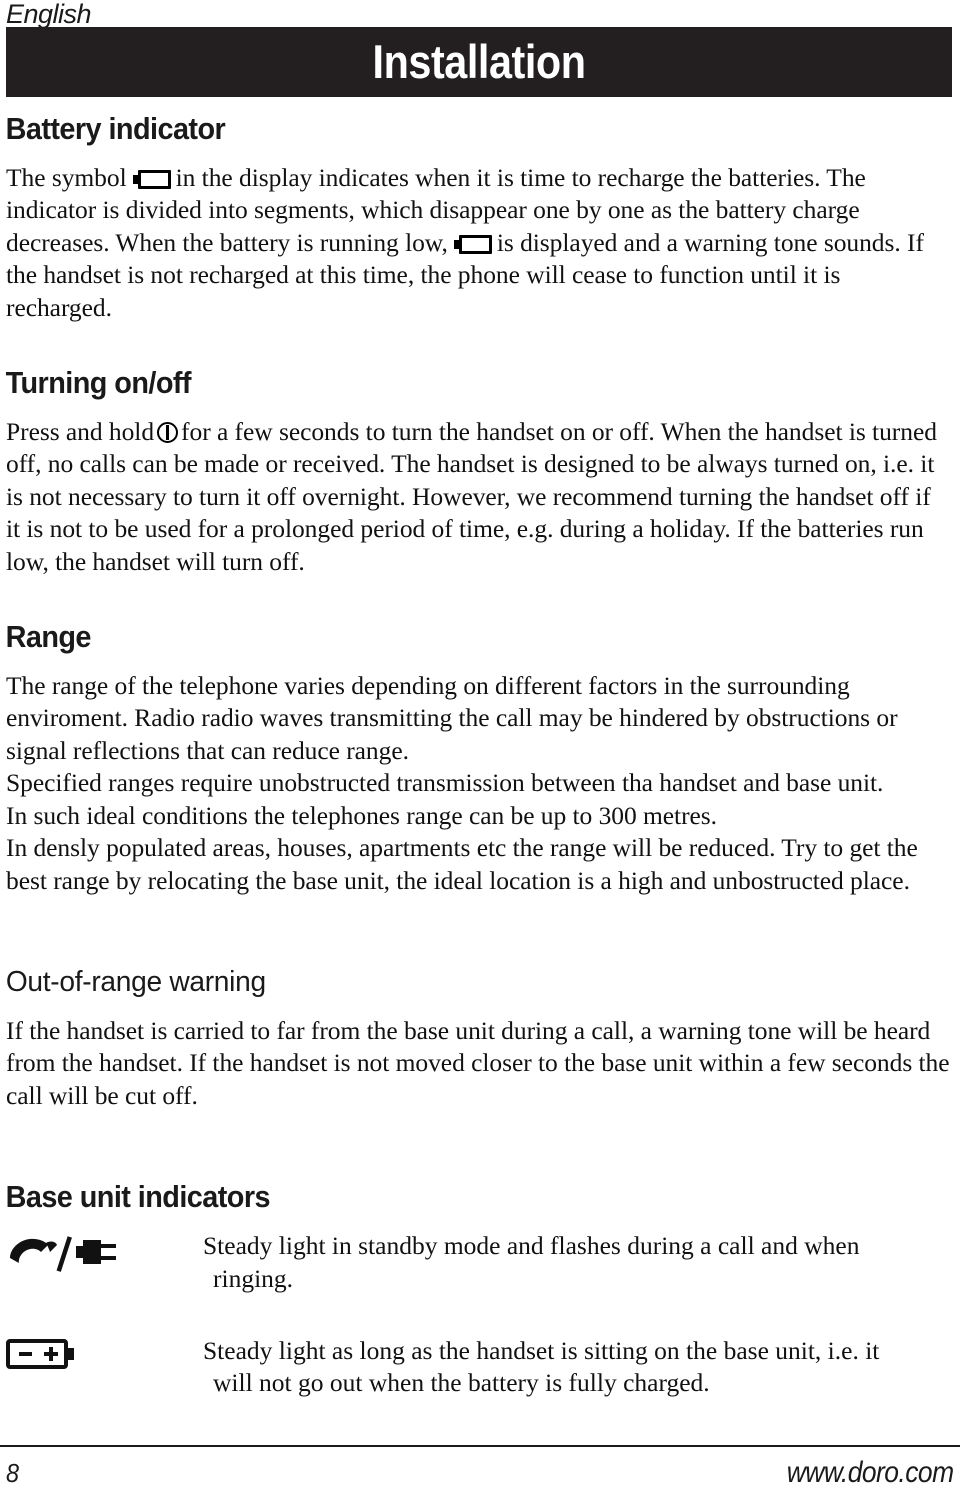 This screenshot has width=960, height=1501. What do you see at coordinates (98, 383) in the screenshot?
I see `heading-turning-on-off: Turning on/off` at bounding box center [98, 383].